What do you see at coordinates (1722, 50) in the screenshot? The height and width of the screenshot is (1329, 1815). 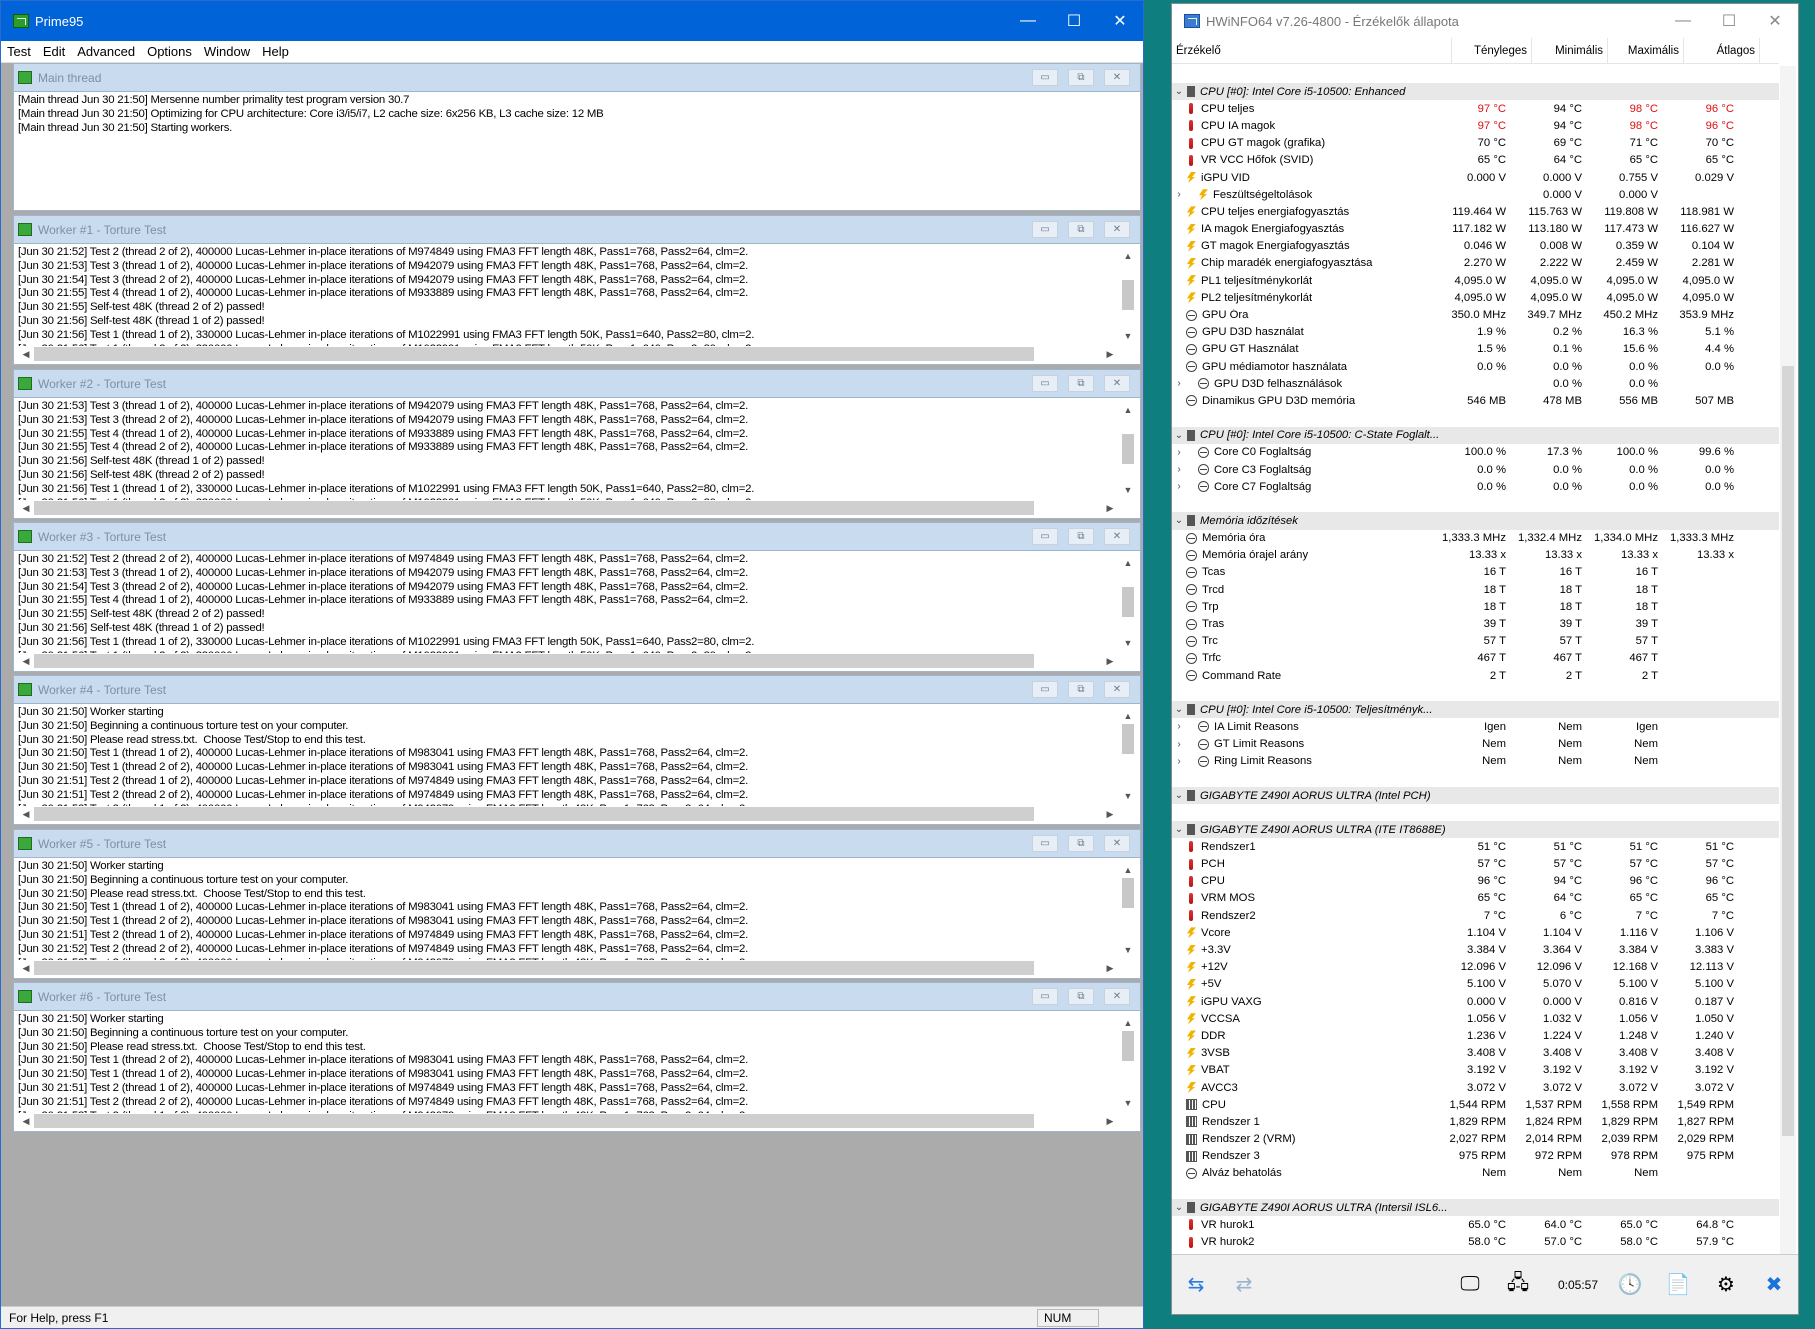 I see `column-header-average: Átlagos` at bounding box center [1722, 50].